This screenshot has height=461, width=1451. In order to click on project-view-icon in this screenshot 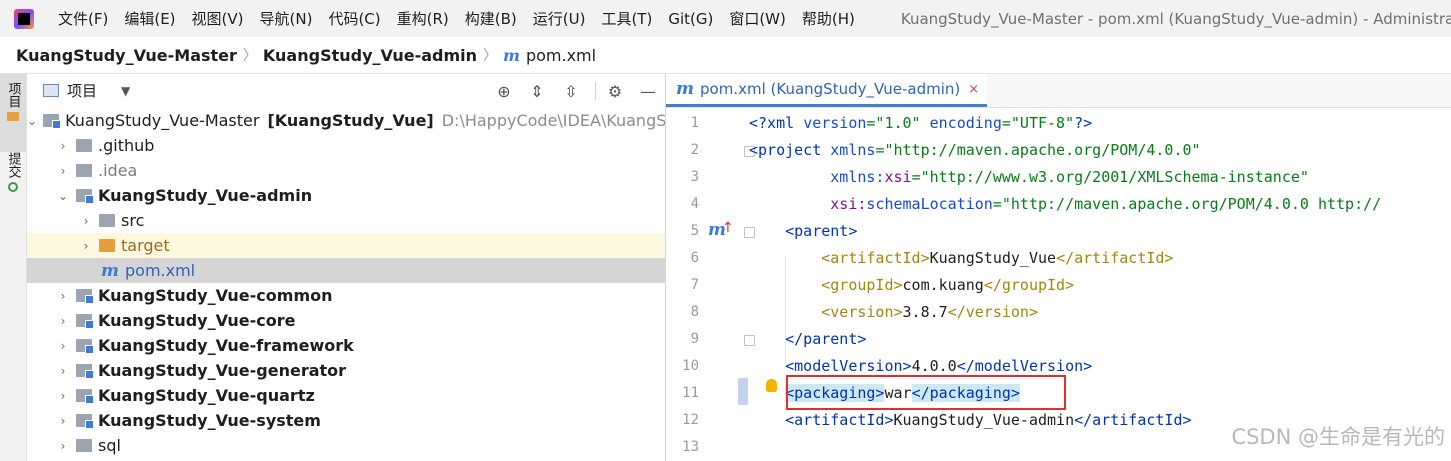, I will do `click(51, 90)`.